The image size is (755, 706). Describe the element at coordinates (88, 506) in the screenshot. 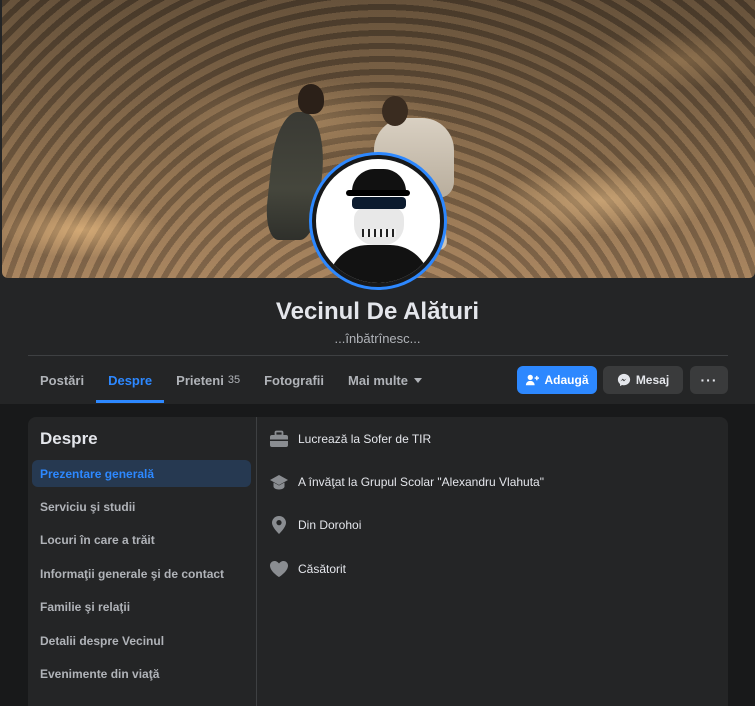

I see `about-nav-label: Serviciu şi studii` at that location.